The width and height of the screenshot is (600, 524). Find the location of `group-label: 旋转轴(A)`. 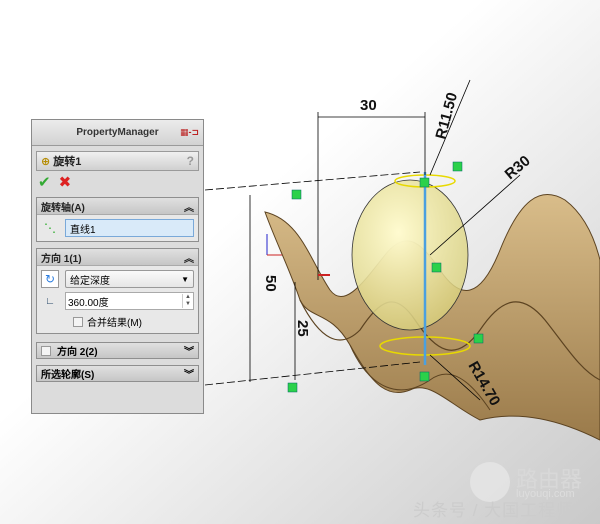

group-label: 旋转轴(A) is located at coordinates (63, 208).